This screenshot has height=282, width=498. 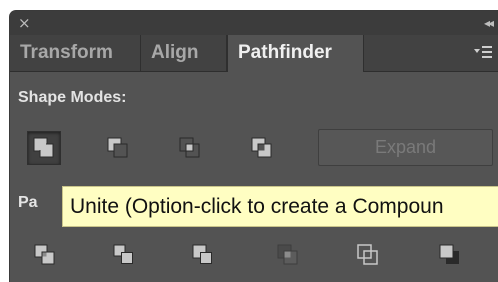 I want to click on intersect-icon, so click(x=190, y=148).